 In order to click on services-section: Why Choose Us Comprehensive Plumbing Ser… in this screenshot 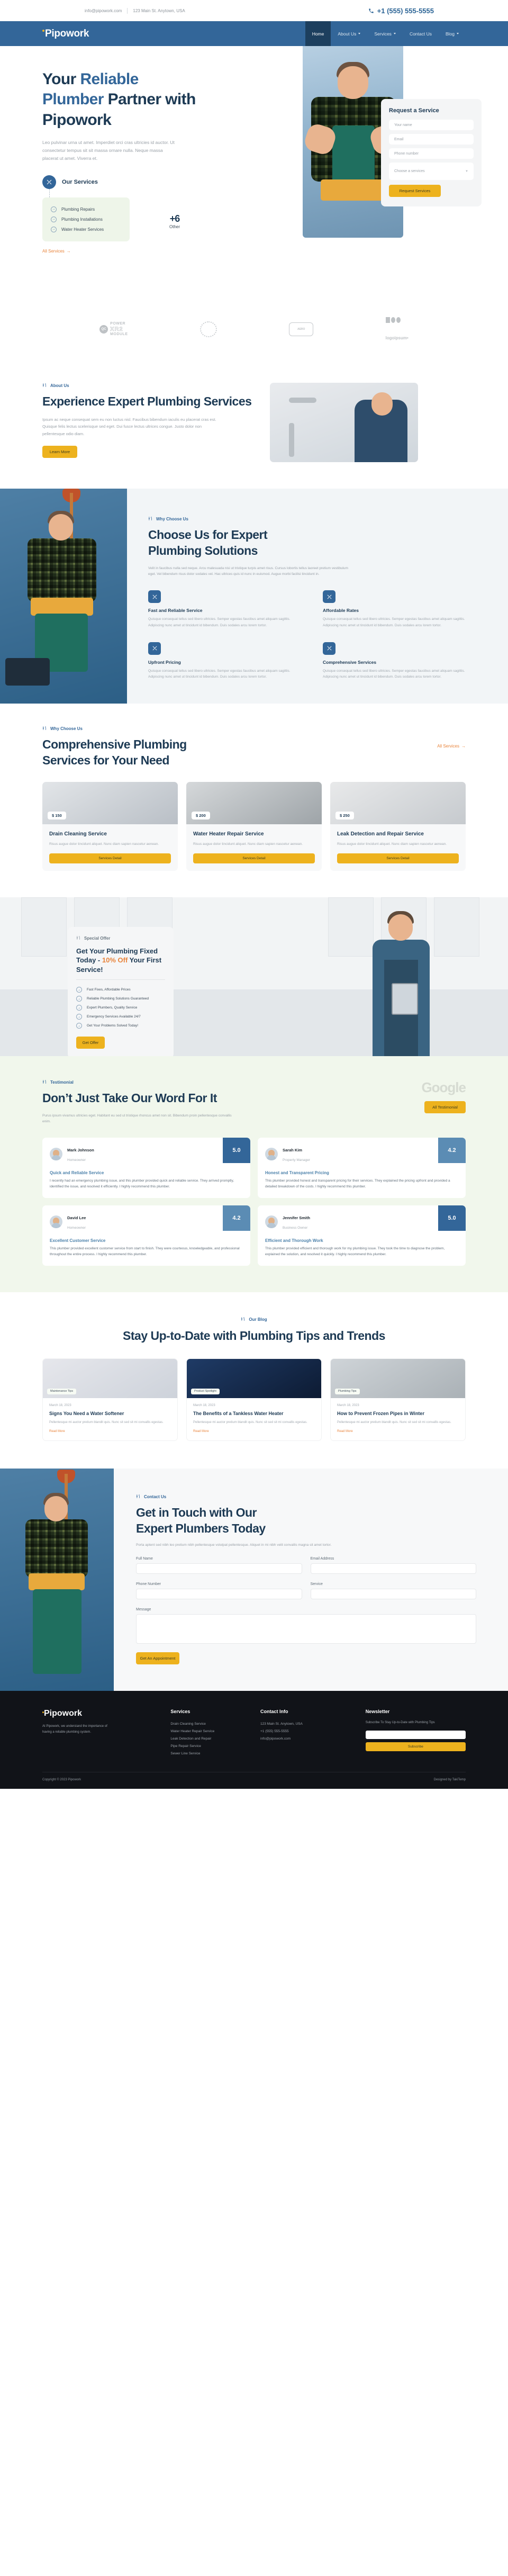, I will do `click(254, 800)`.